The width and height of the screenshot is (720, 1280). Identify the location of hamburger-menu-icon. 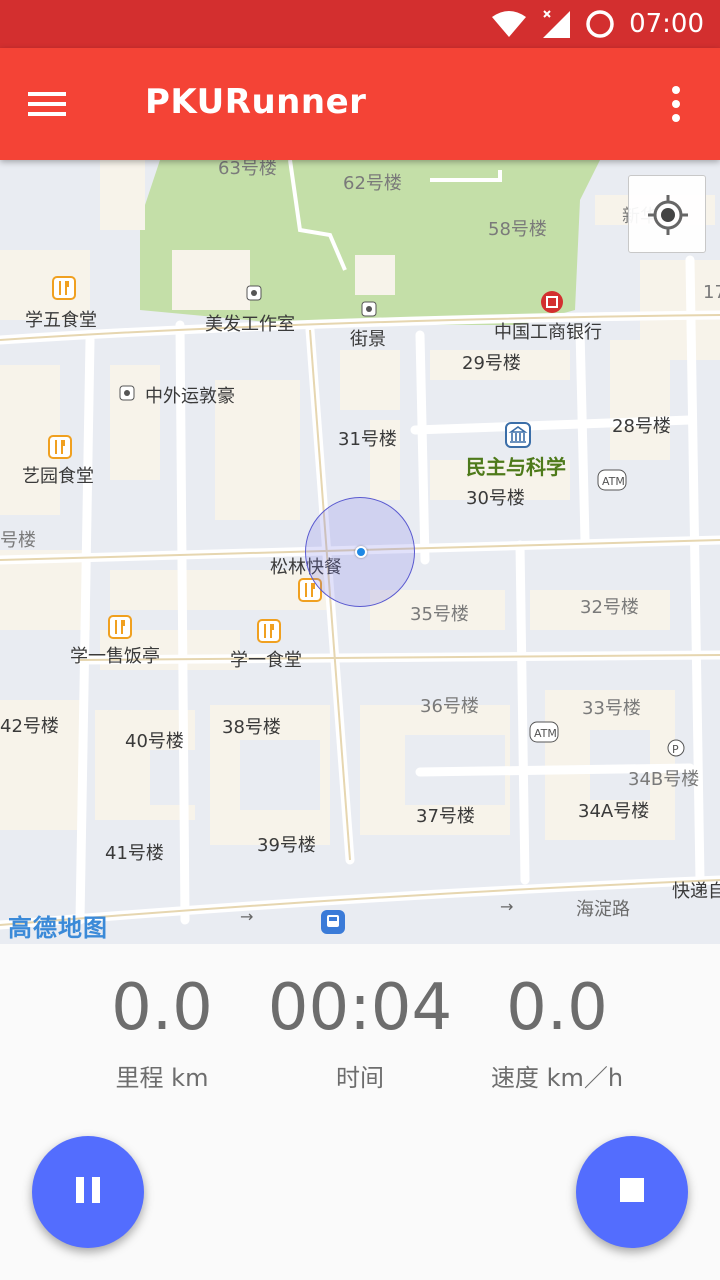
(56, 104).